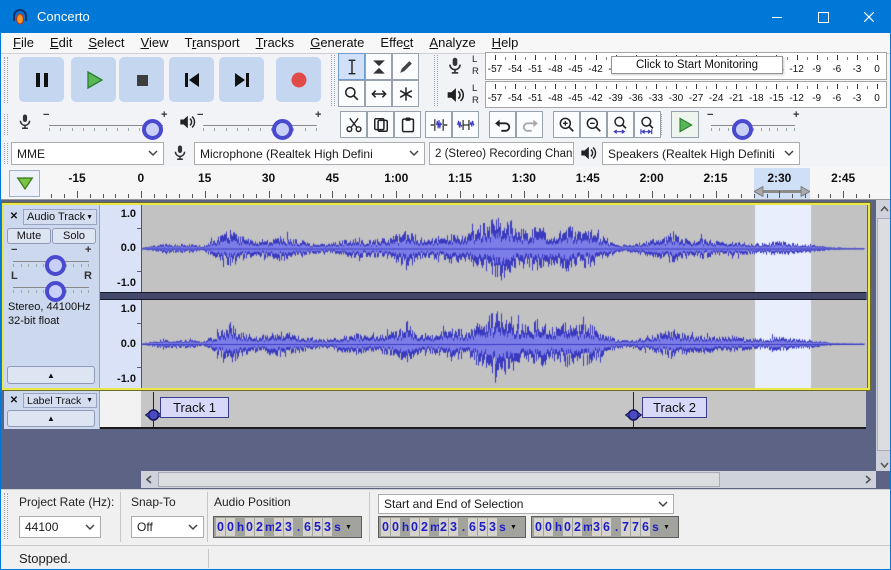 This screenshot has width=891, height=570. What do you see at coordinates (452, 43) in the screenshot?
I see `menu-item-analyze: Analyze` at bounding box center [452, 43].